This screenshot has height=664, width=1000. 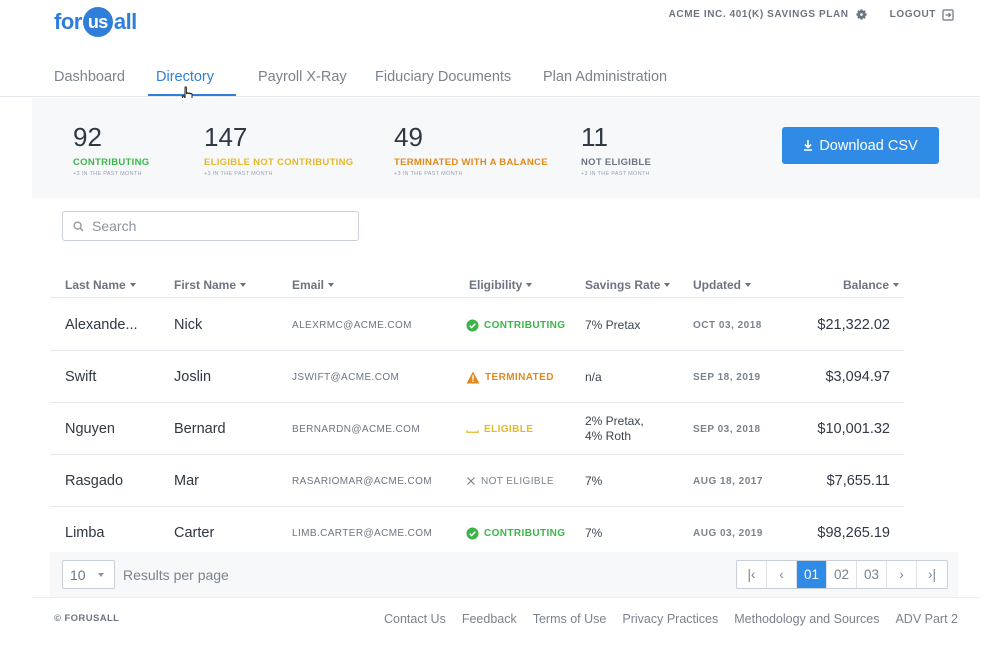 I want to click on footer-link-terms-of-use: Terms of Use, so click(x=570, y=619).